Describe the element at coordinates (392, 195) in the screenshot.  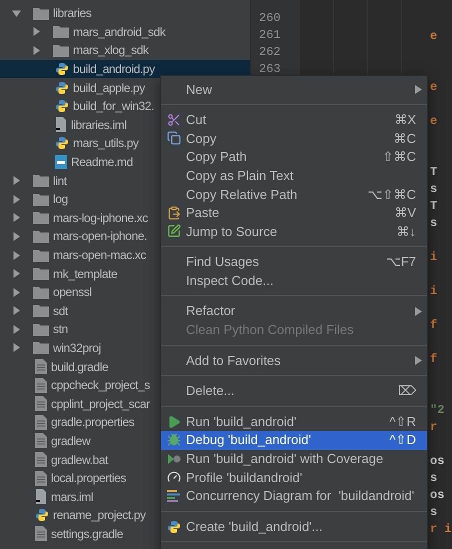
I see `shortcut-label: ⌥⇧⌘C` at that location.